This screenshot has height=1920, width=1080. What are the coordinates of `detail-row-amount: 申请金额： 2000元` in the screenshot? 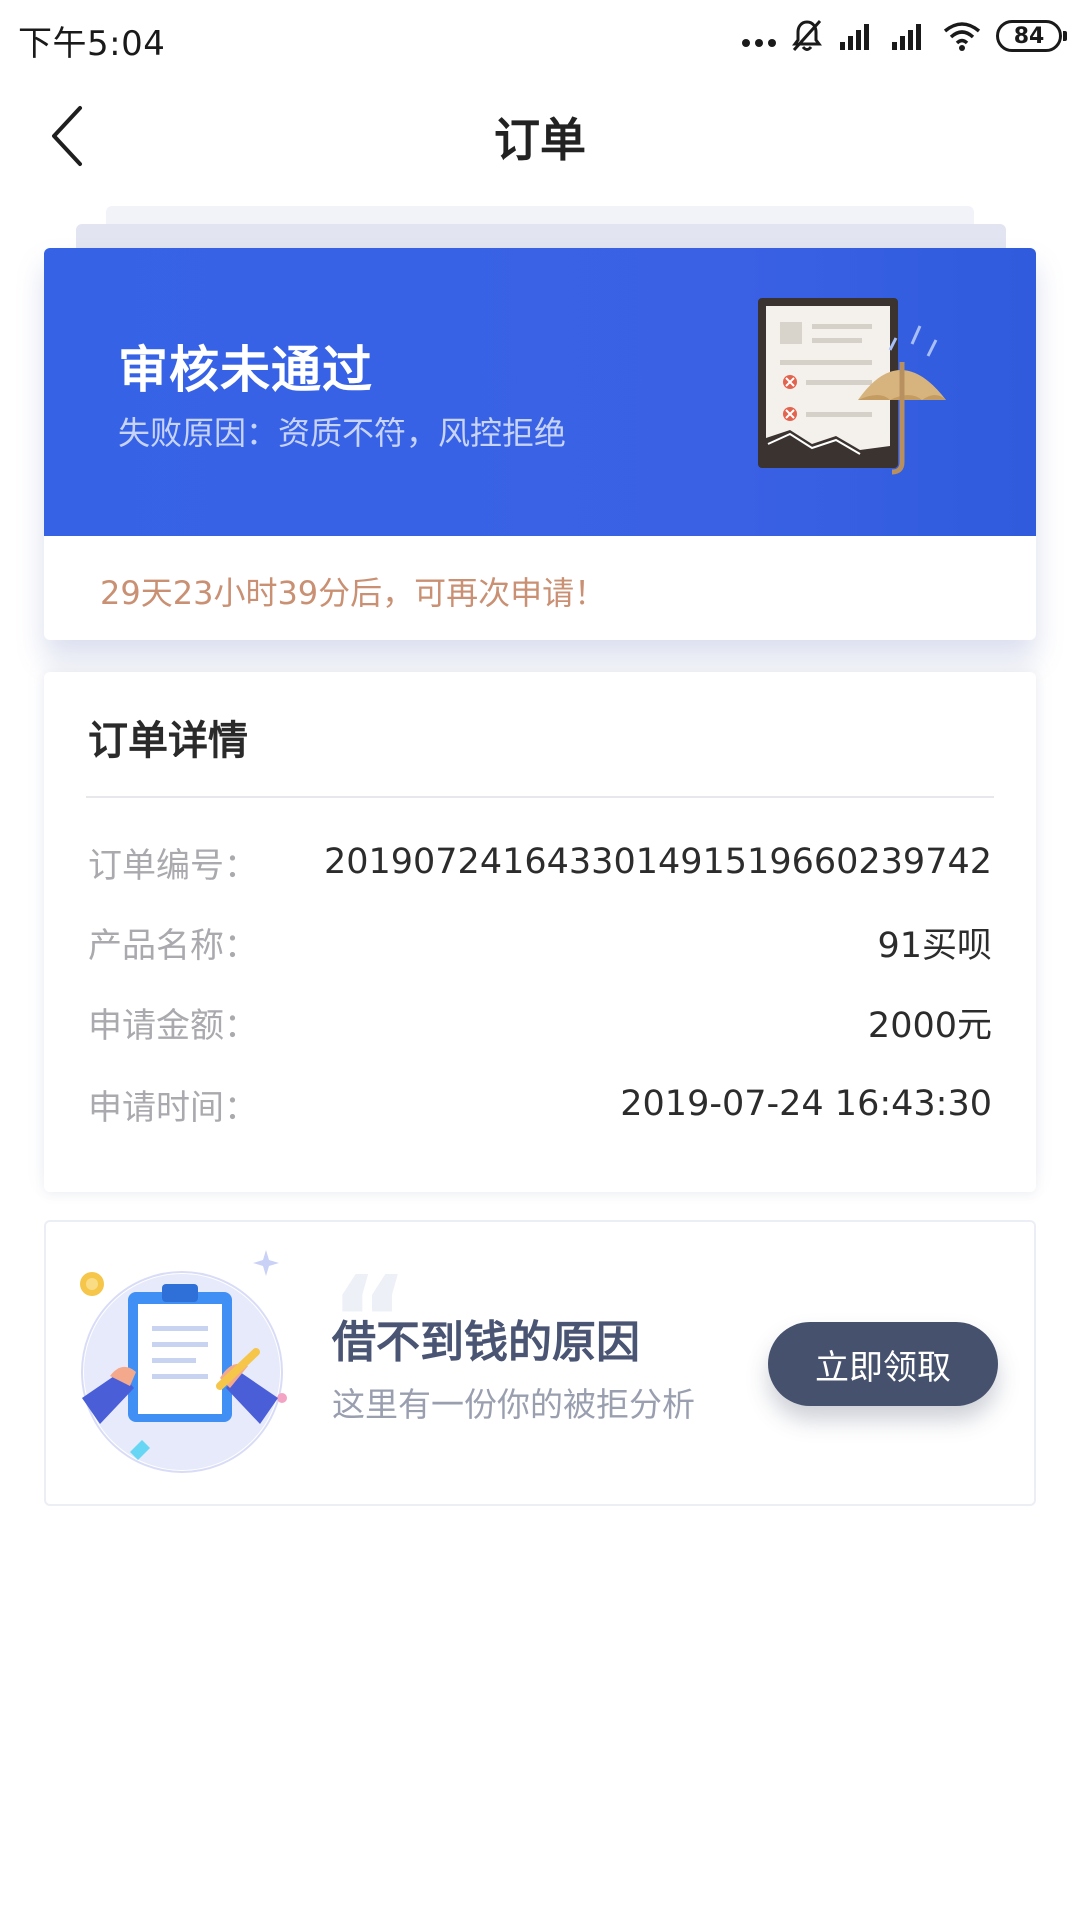 It's located at (540, 1022).